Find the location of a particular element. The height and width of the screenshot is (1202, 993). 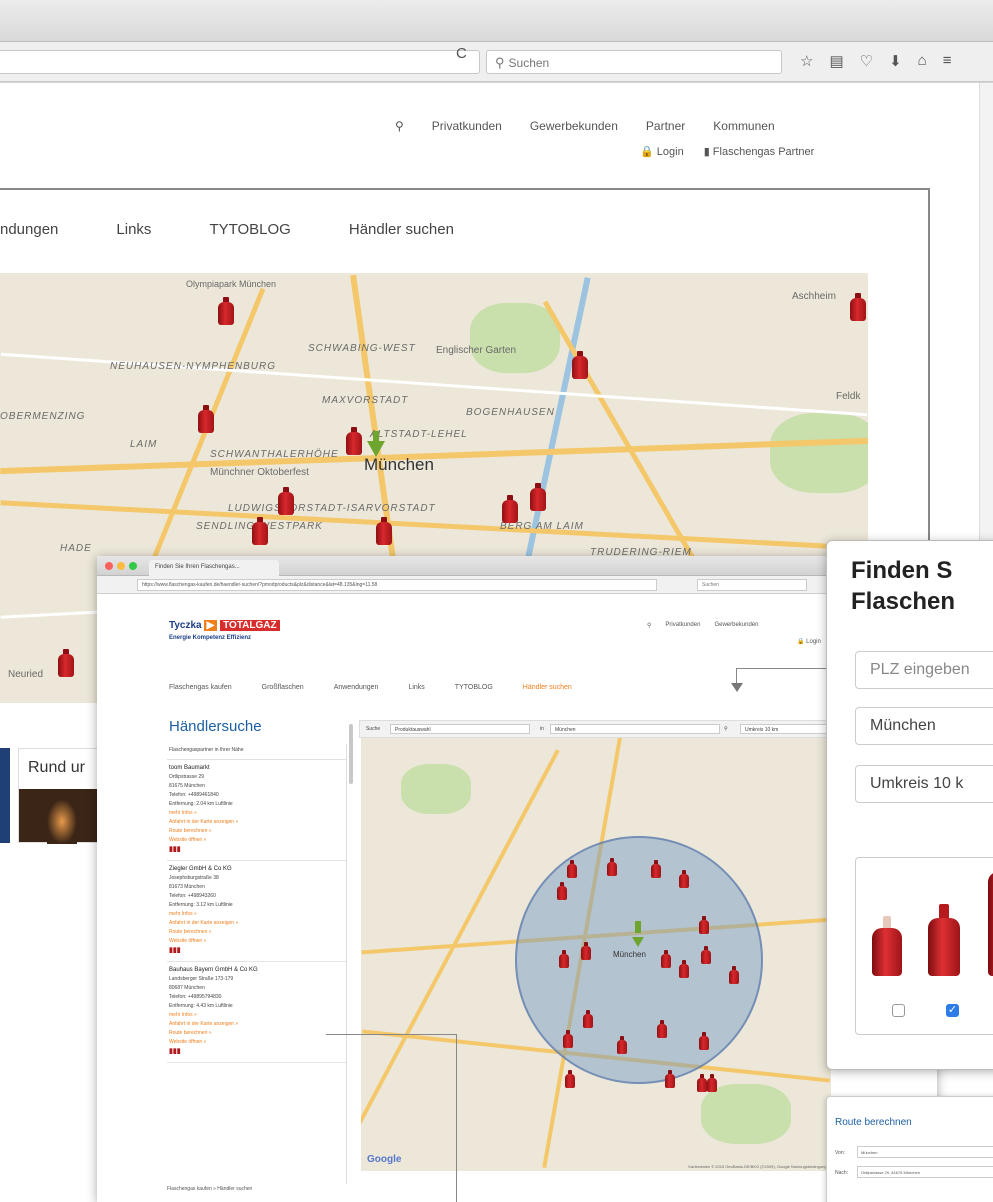

nav-anwendungen: ndungen is located at coordinates (29, 229).